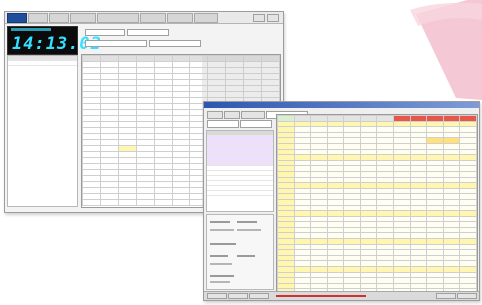 The width and height of the screenshot is (482, 305). What do you see at coordinates (341, 105) in the screenshot?
I see `title-bar` at bounding box center [341, 105].